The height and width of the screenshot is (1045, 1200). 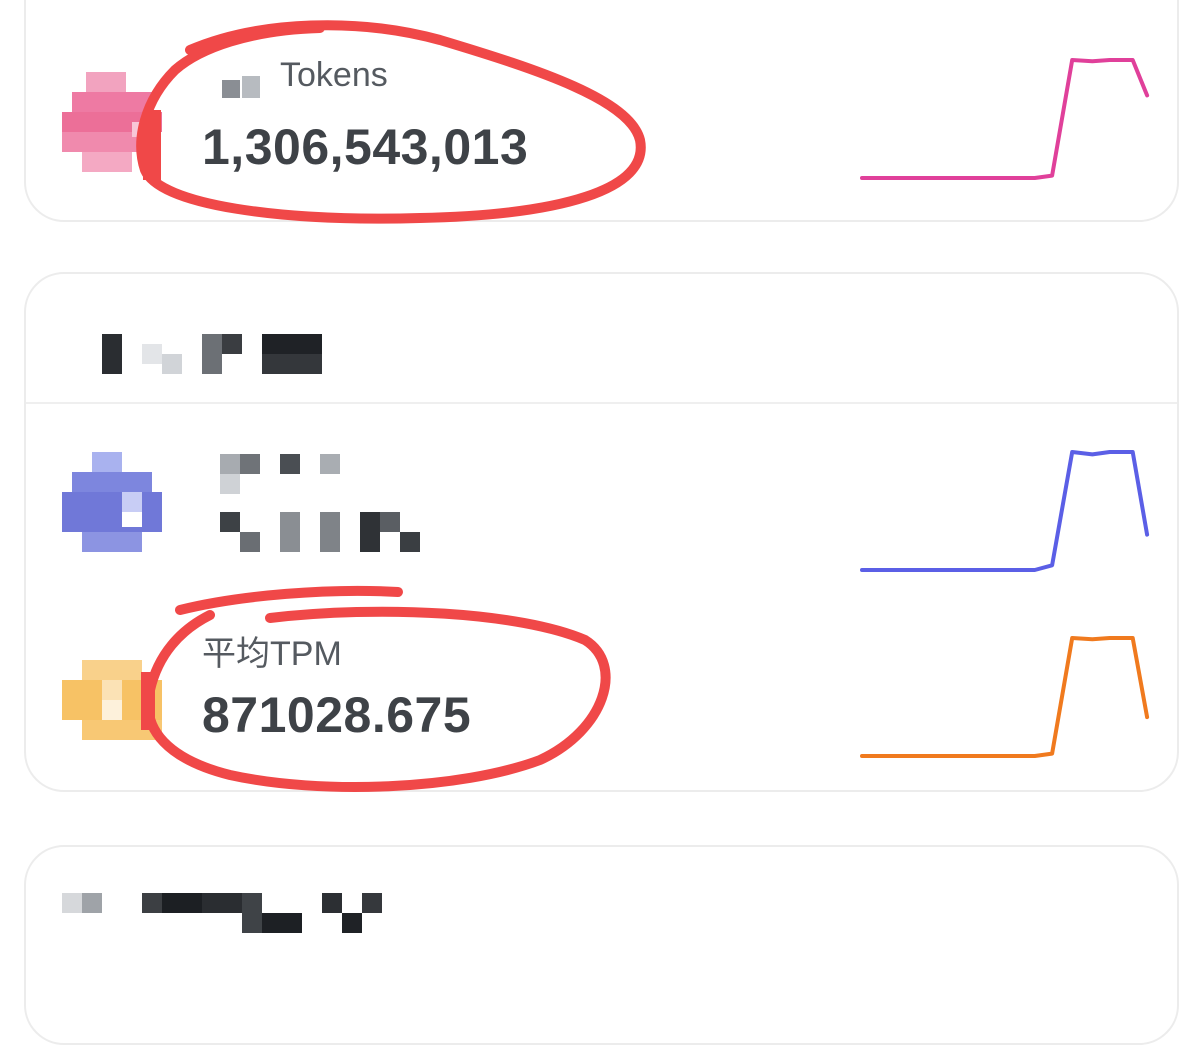 What do you see at coordinates (335, 533) in the screenshot?
I see `obscured-metric-value` at bounding box center [335, 533].